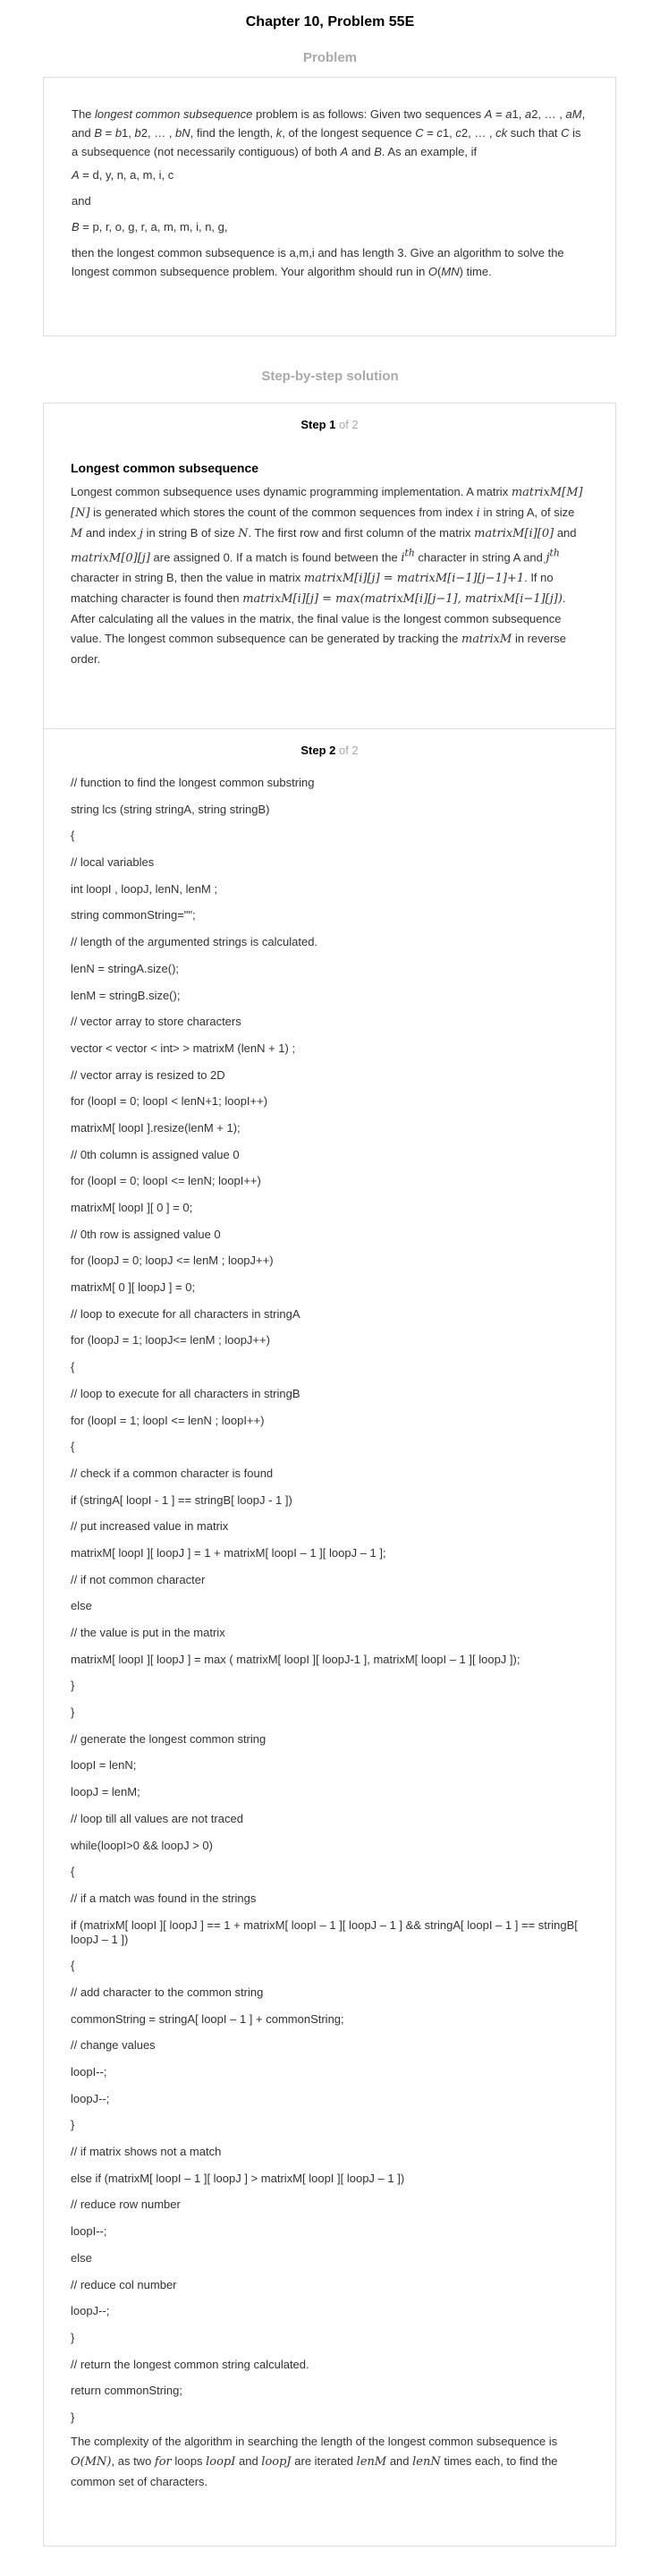 The width and height of the screenshot is (660, 2576). What do you see at coordinates (164, 1898) in the screenshot?
I see `code-line: // if a match was found in the strings` at bounding box center [164, 1898].